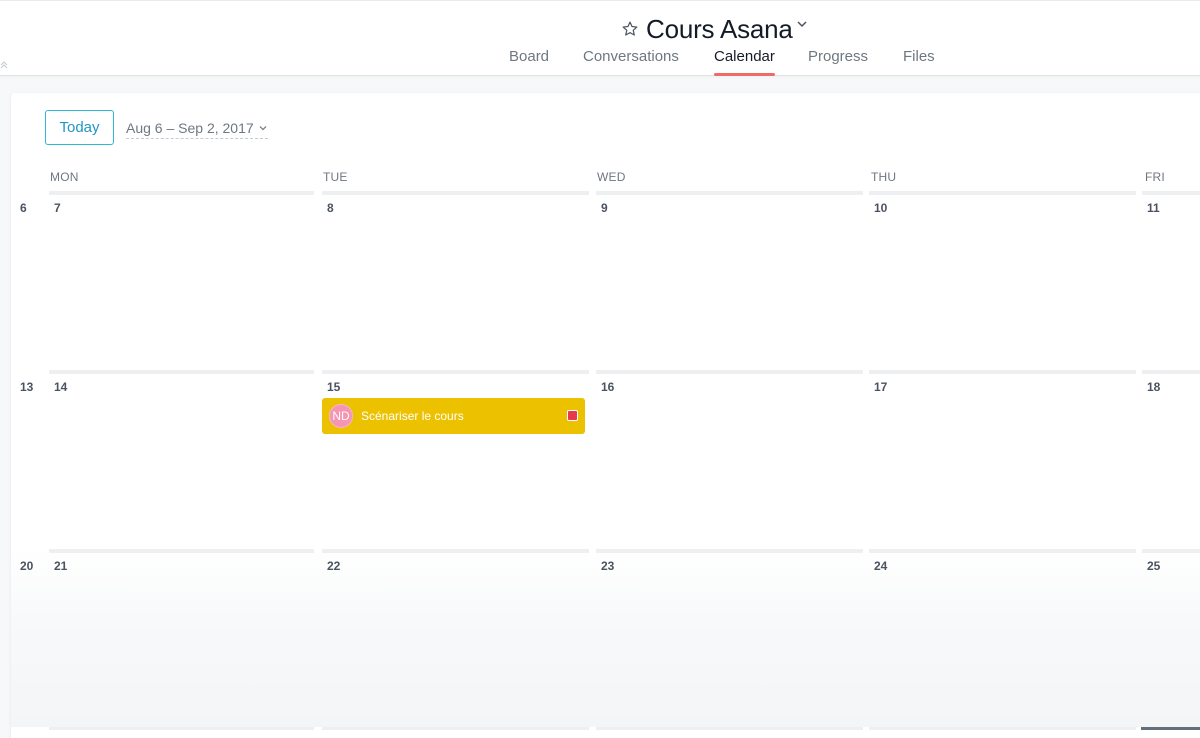 This screenshot has height=738, width=1200. I want to click on week-start-day: 6, so click(23, 208).